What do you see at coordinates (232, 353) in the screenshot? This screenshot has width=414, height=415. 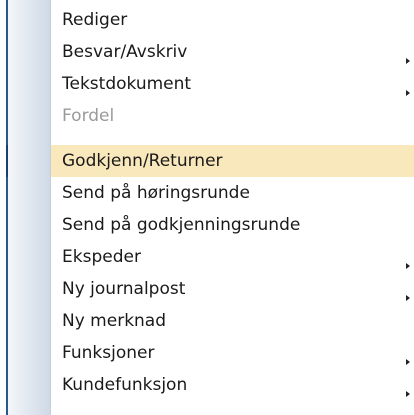 I see `menu-item-funksjoner: Funksjoner` at bounding box center [232, 353].